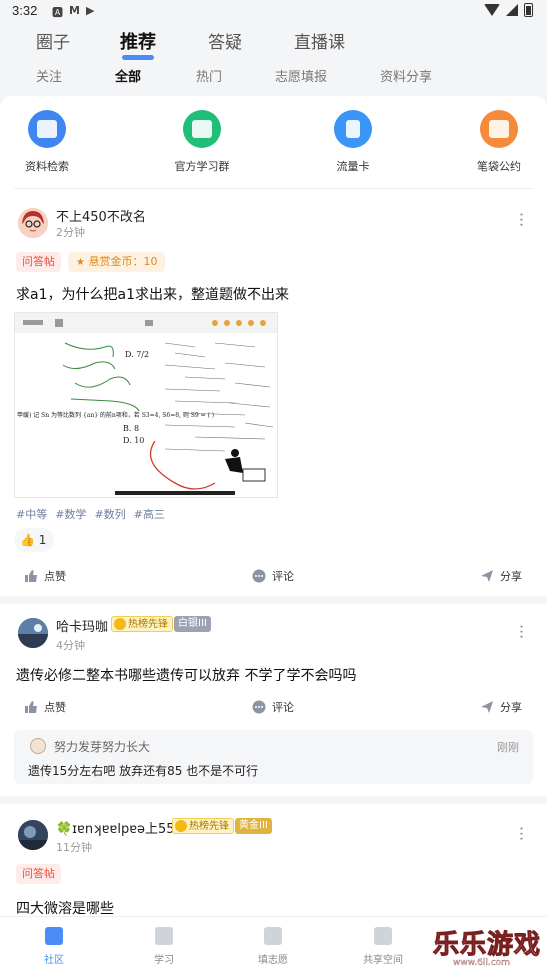  What do you see at coordinates (273, 757) in the screenshot?
I see `top-comment: 努力发芽努力长大 刚刚 遗传15分左右吧 放弃还有85 也不是不可行` at bounding box center [273, 757].